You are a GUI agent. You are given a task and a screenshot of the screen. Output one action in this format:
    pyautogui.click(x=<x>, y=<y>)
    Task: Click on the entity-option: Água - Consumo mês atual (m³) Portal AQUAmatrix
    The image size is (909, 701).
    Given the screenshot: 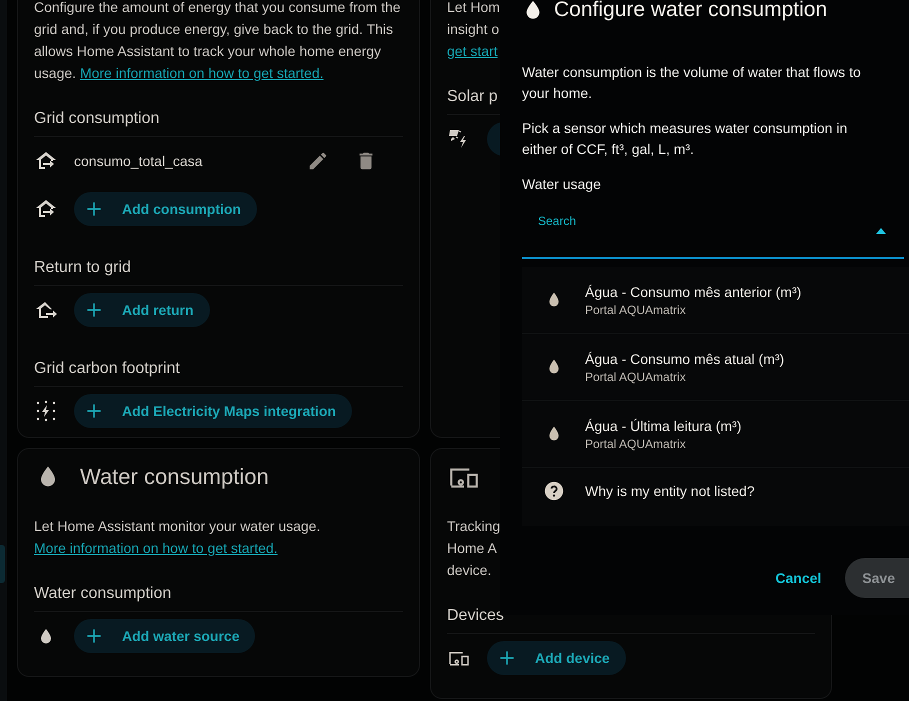 What is the action you would take?
    pyautogui.click(x=715, y=367)
    